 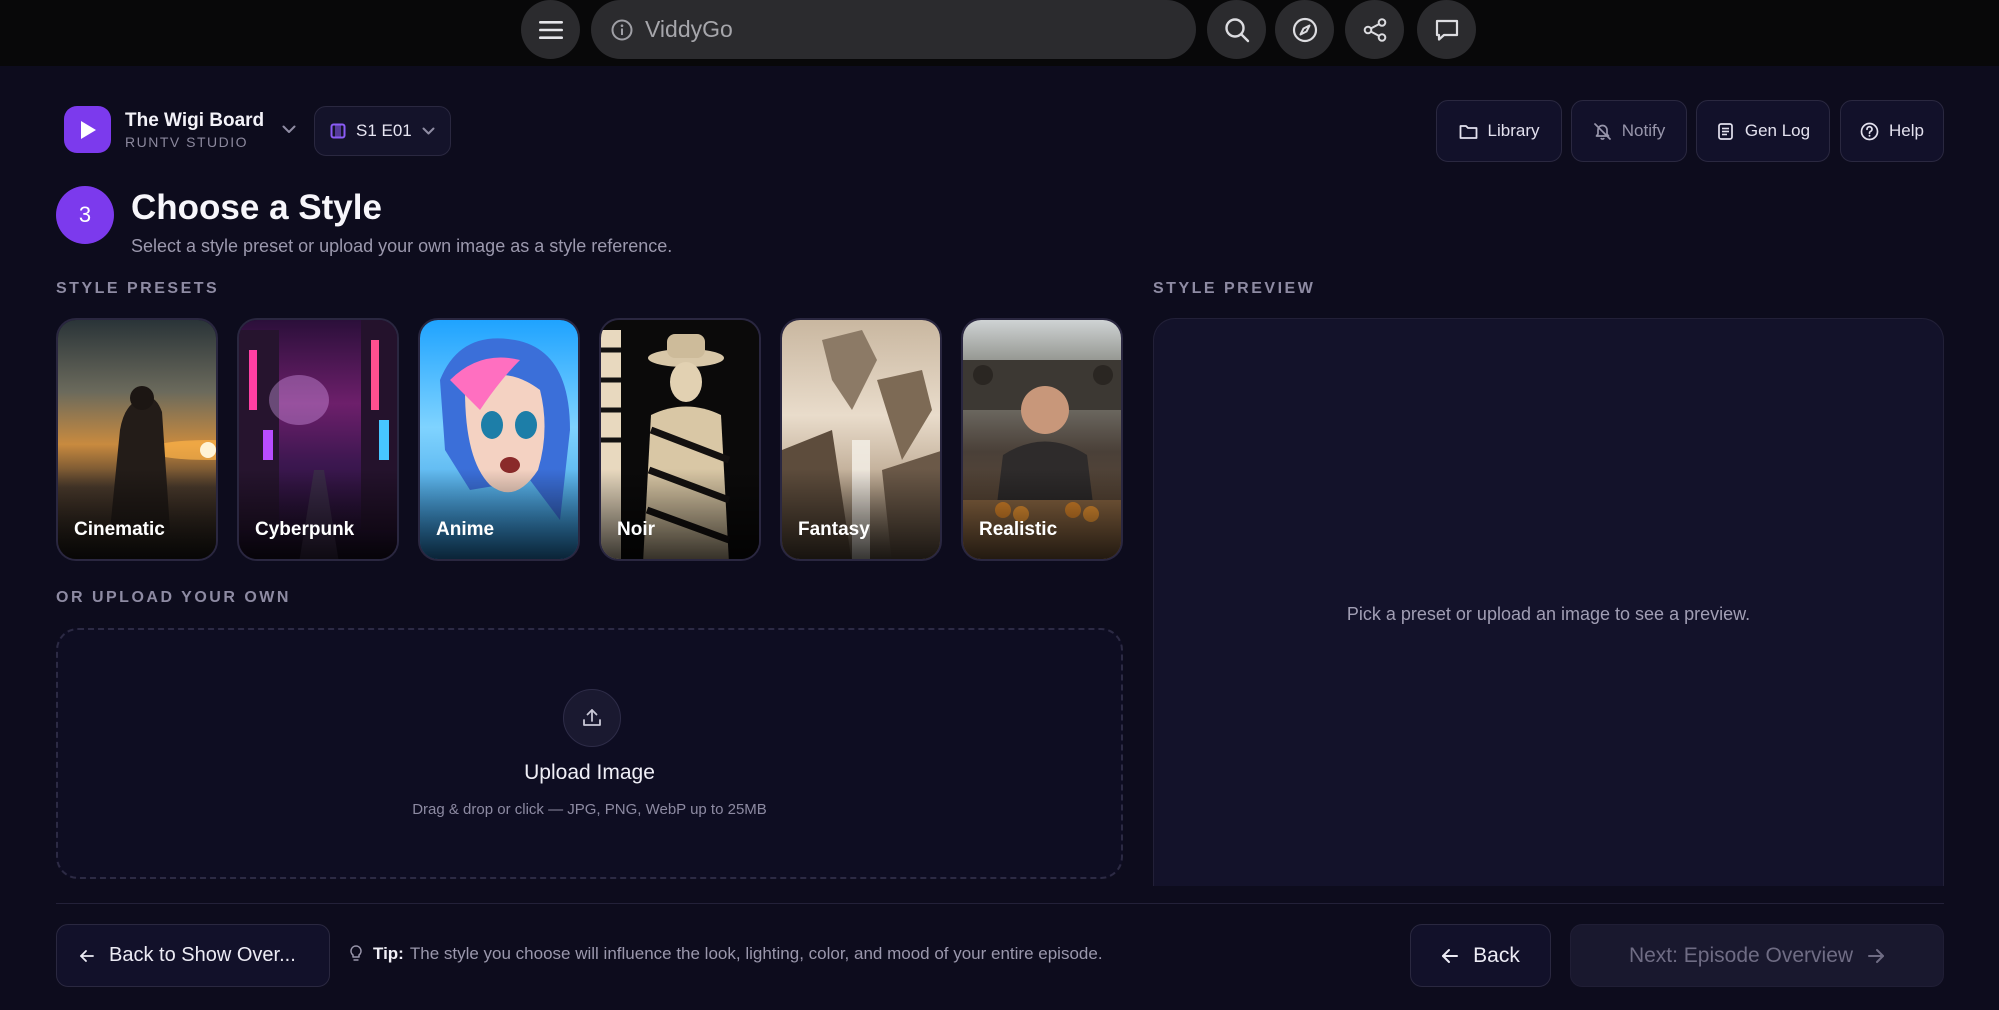 What do you see at coordinates (499, 439) in the screenshot?
I see `preset-card-anime: Anime` at bounding box center [499, 439].